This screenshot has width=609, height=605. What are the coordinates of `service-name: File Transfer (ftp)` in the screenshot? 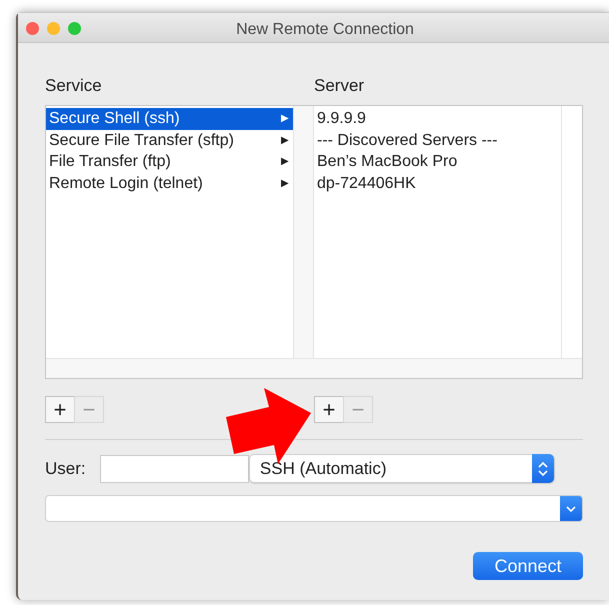 It's located at (110, 162).